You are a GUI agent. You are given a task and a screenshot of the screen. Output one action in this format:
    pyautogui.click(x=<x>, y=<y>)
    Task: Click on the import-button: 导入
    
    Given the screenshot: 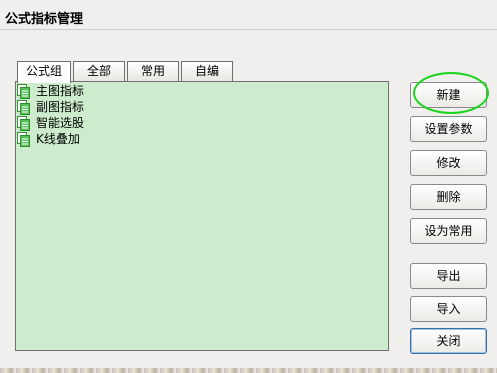 What is the action you would take?
    pyautogui.click(x=448, y=309)
    